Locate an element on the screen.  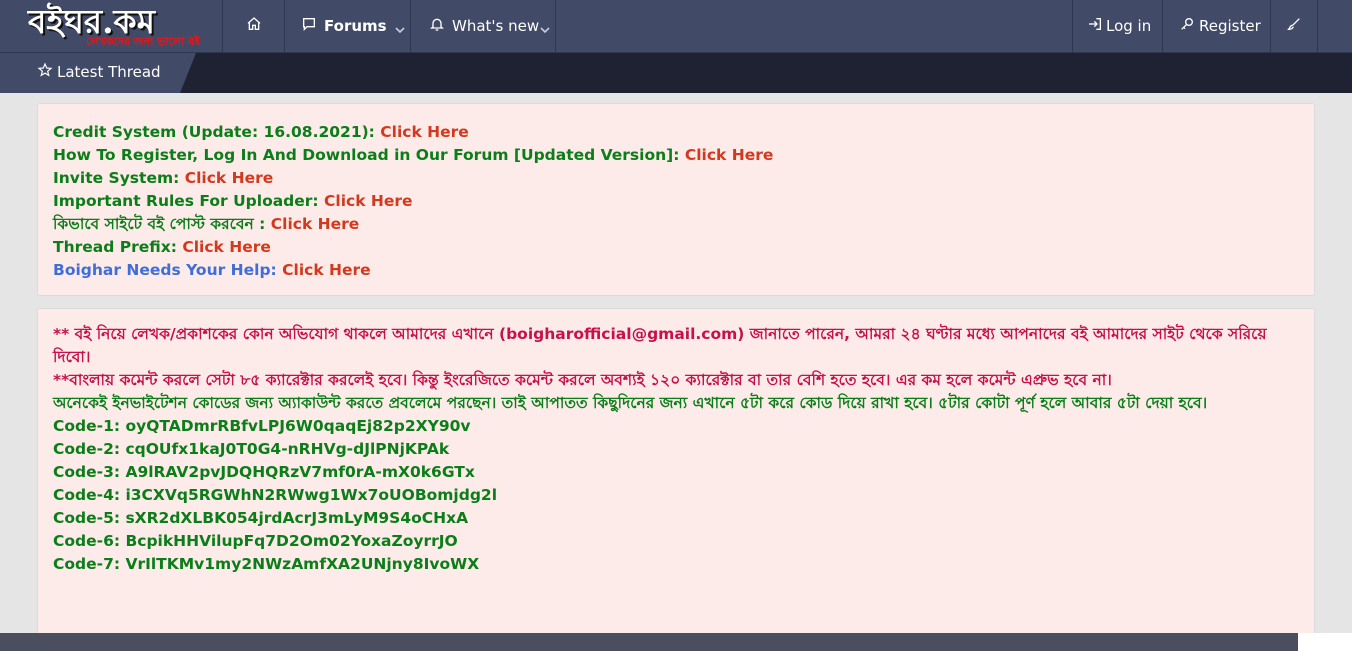
sub-navigation-bar: Latest Thread is located at coordinates (676, 73).